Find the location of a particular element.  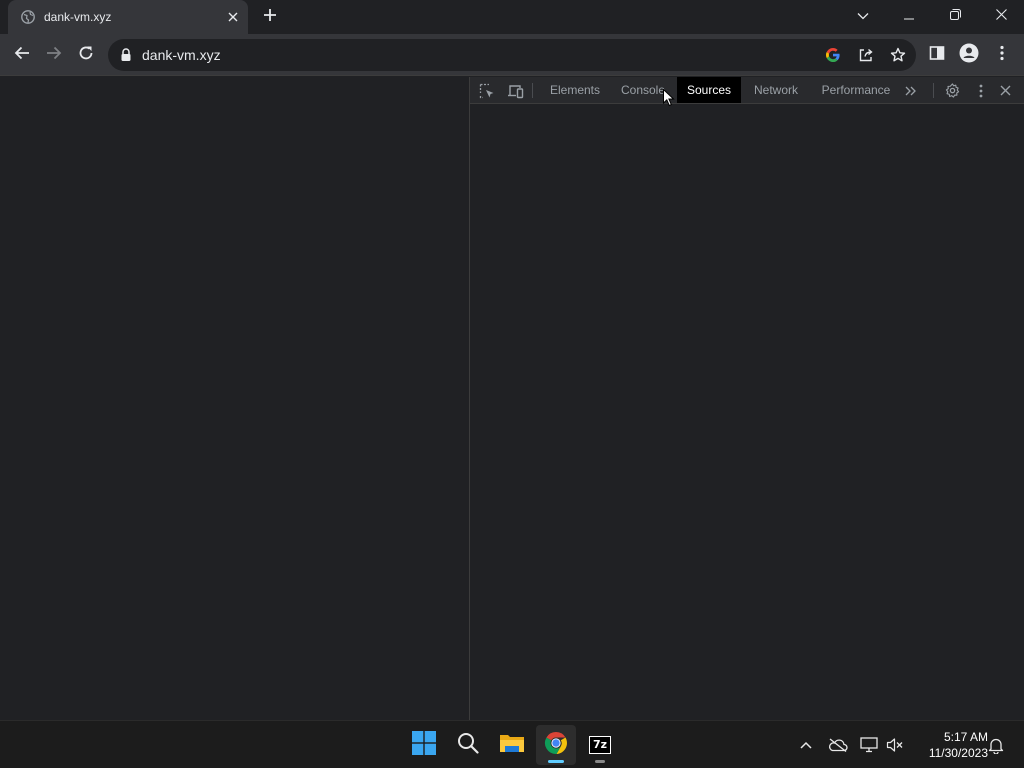

search-button is located at coordinates (468, 745).